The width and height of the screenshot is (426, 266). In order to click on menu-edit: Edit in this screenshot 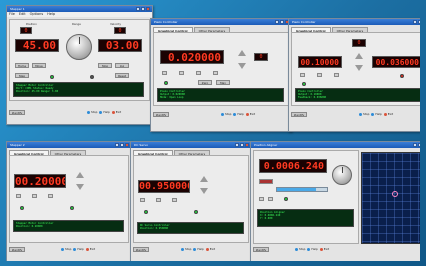, I will do `click(22, 14)`.